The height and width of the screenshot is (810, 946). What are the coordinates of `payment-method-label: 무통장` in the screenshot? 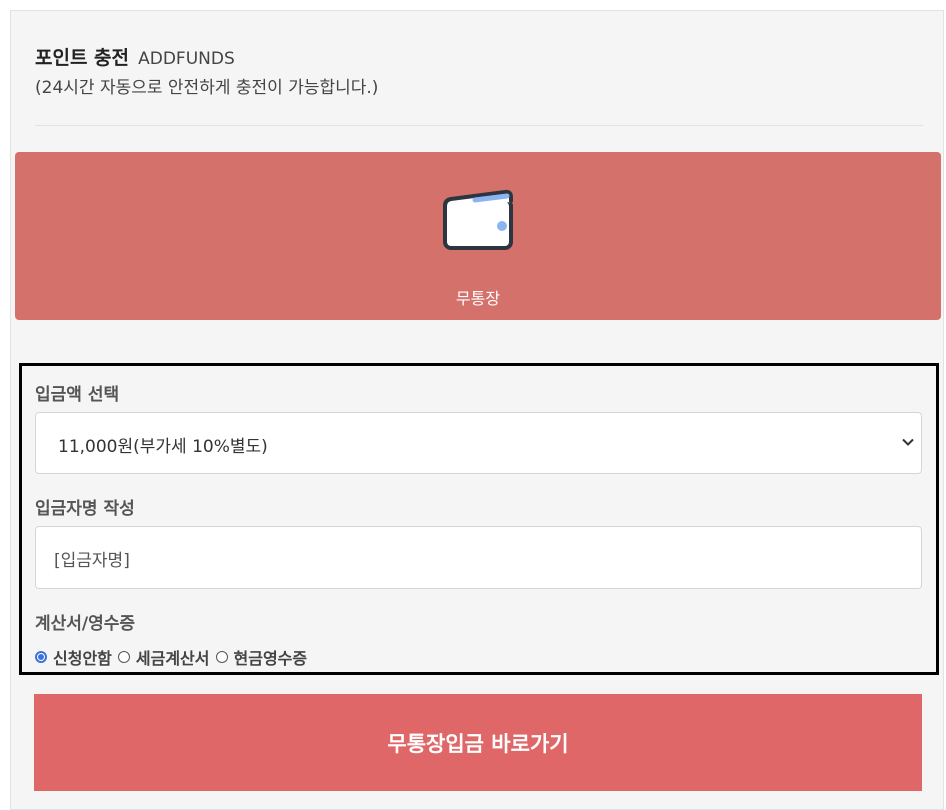 It's located at (478, 298).